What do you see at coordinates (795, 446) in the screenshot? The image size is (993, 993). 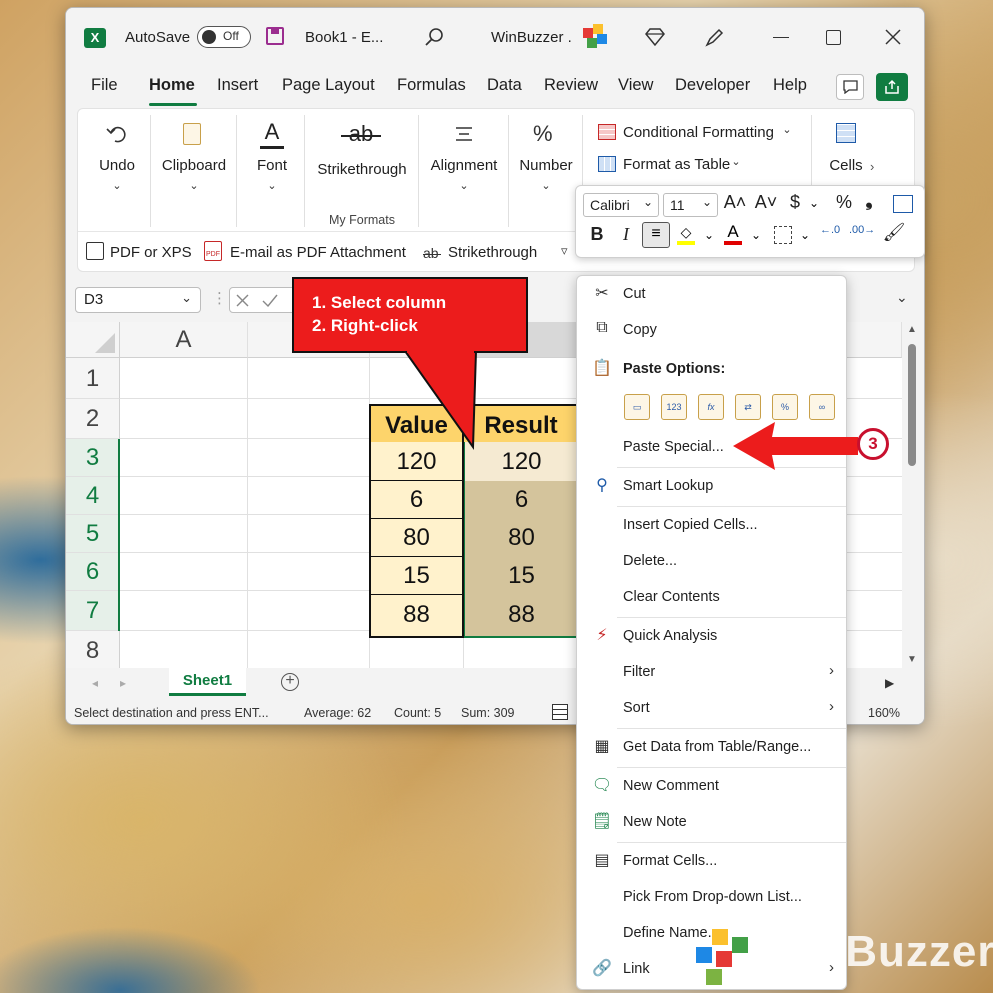 I see `step-3-arrow` at bounding box center [795, 446].